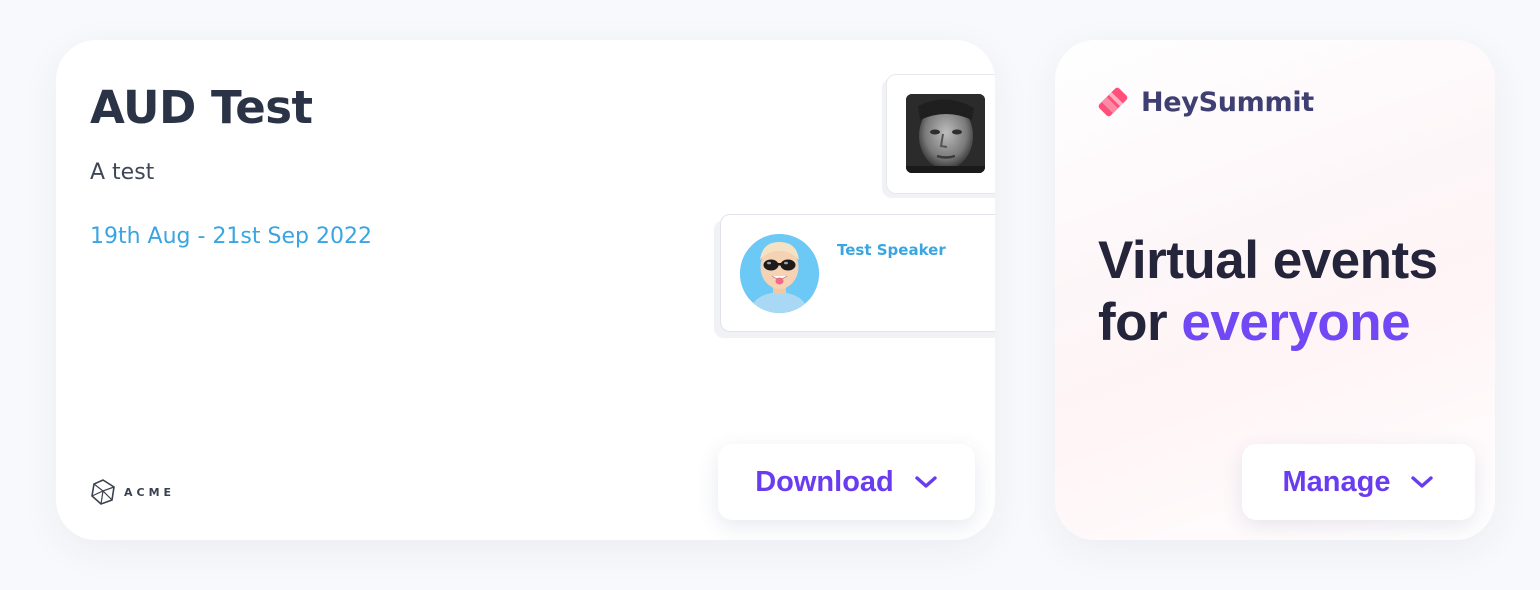 The image size is (1540, 590). What do you see at coordinates (1336, 481) in the screenshot?
I see `manage-button-label: Manage` at bounding box center [1336, 481].